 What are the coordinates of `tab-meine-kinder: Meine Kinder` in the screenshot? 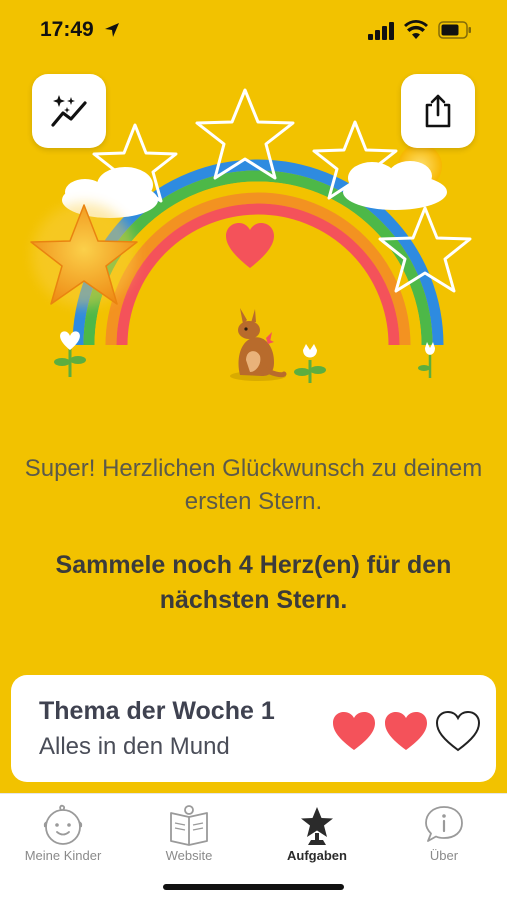 It's located at (63, 832).